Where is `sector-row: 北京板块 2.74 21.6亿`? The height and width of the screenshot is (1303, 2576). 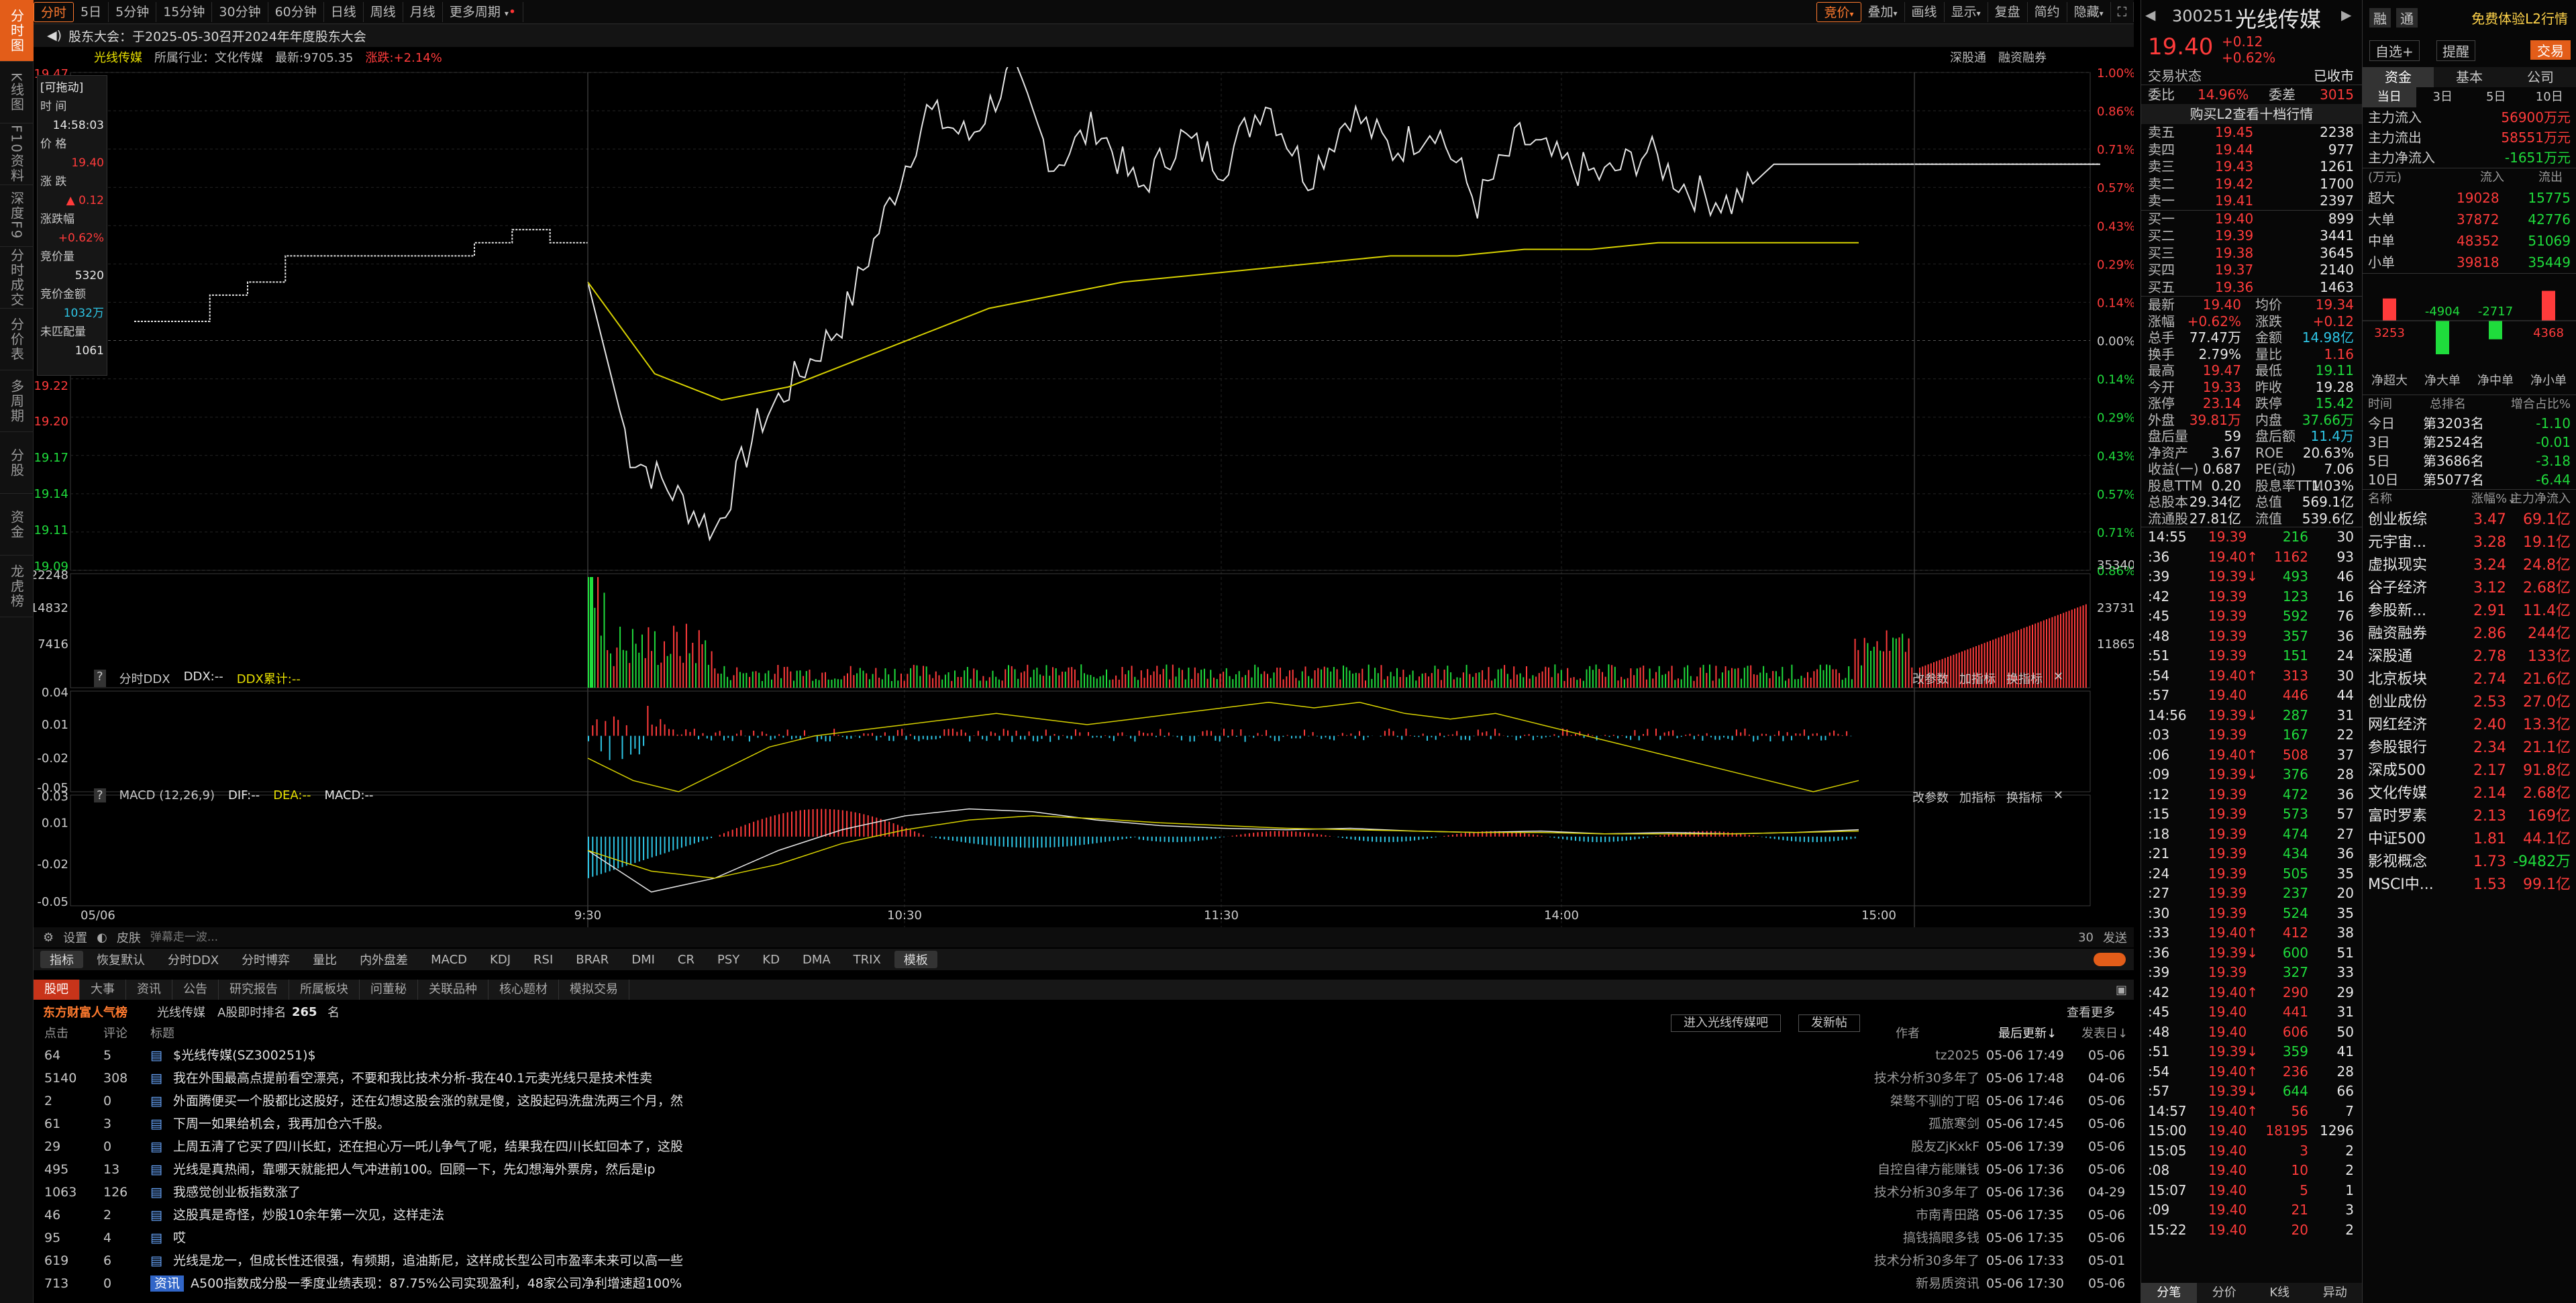
sector-row: 北京板块 2.74 21.6亿 is located at coordinates (2469, 679).